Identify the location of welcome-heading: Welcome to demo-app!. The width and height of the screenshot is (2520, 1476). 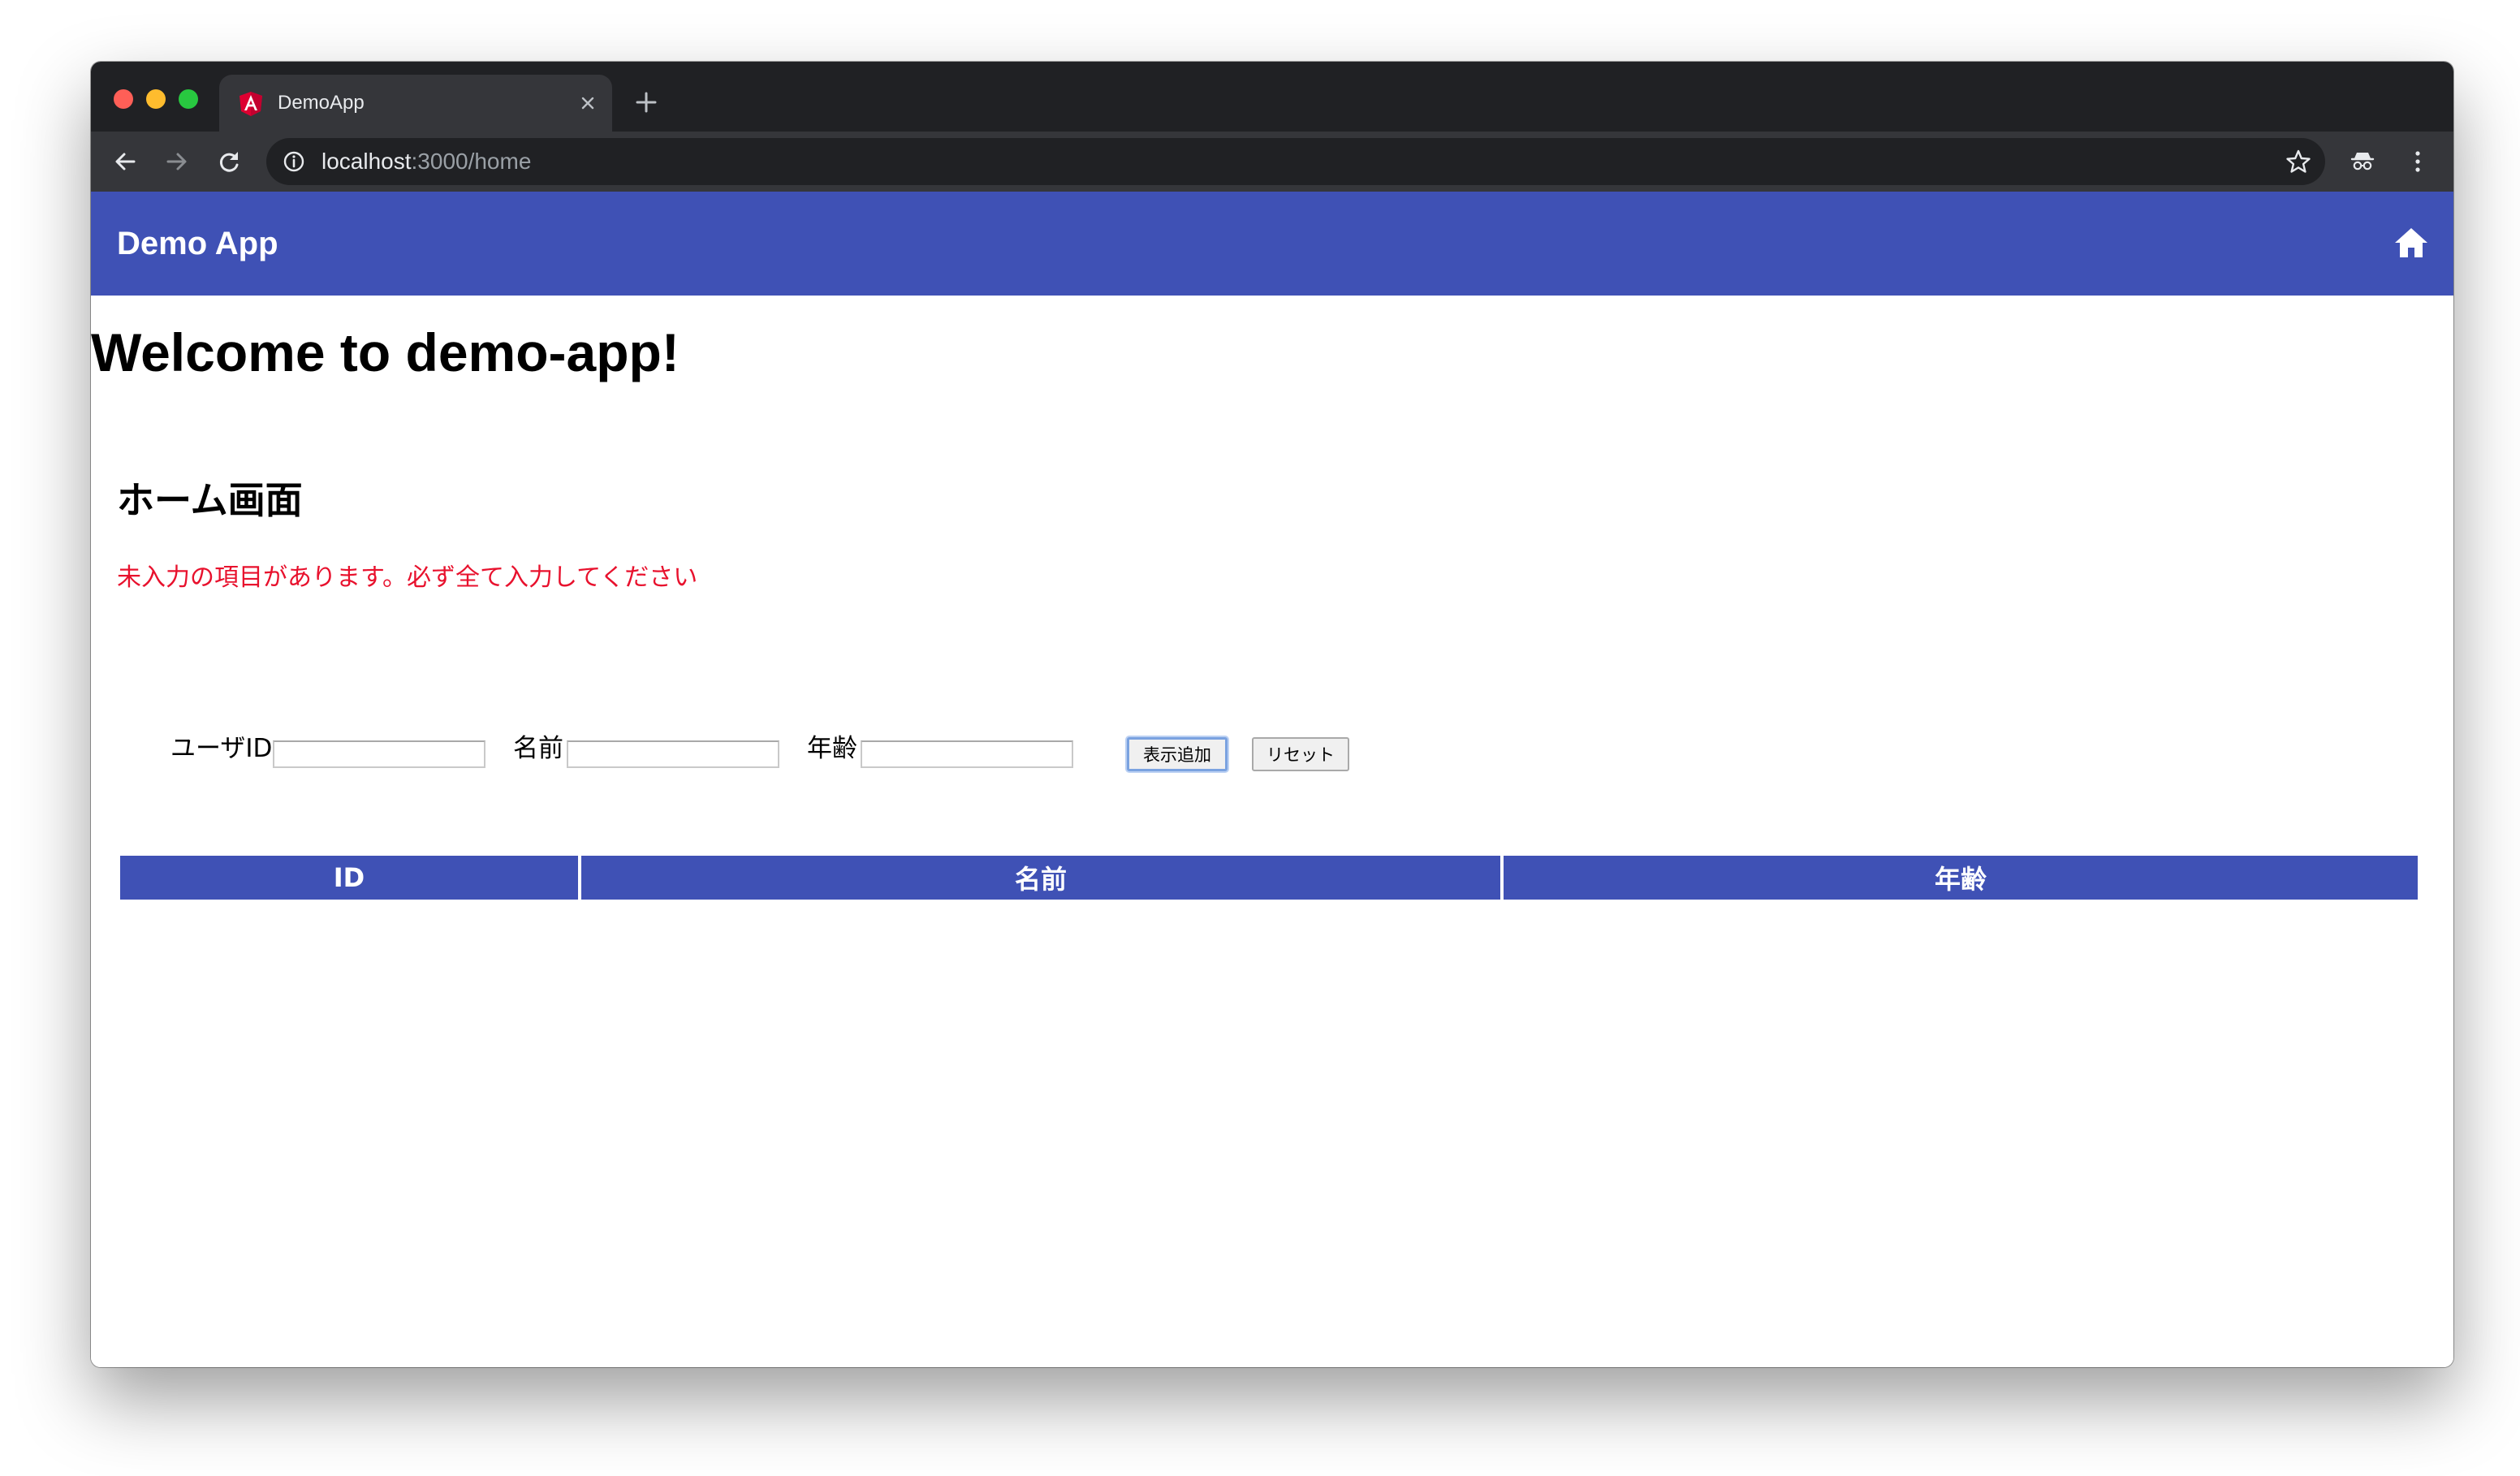
(385, 352).